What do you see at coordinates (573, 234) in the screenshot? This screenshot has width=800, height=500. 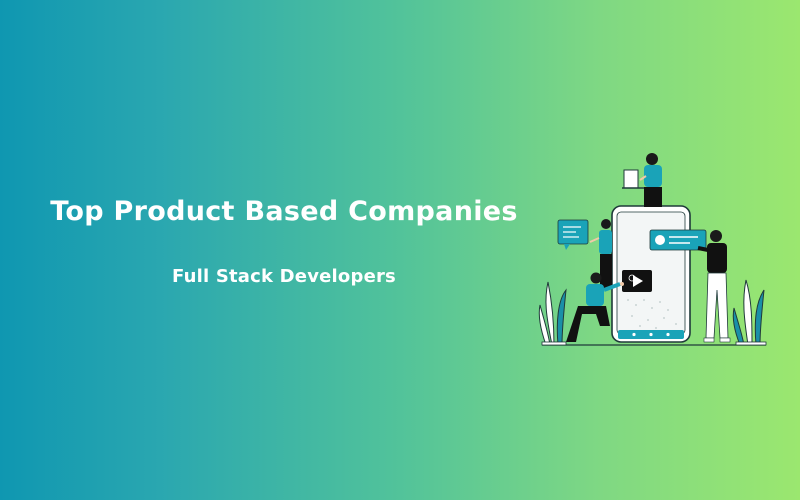 I see `chat-bubble-icon` at bounding box center [573, 234].